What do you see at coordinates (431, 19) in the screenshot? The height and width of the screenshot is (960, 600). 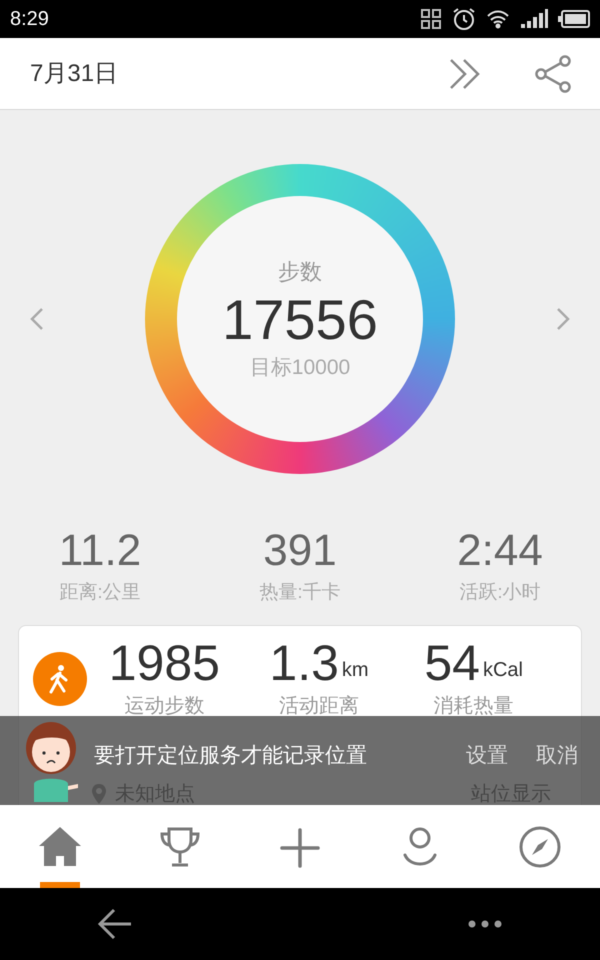 I see `scan-icon` at bounding box center [431, 19].